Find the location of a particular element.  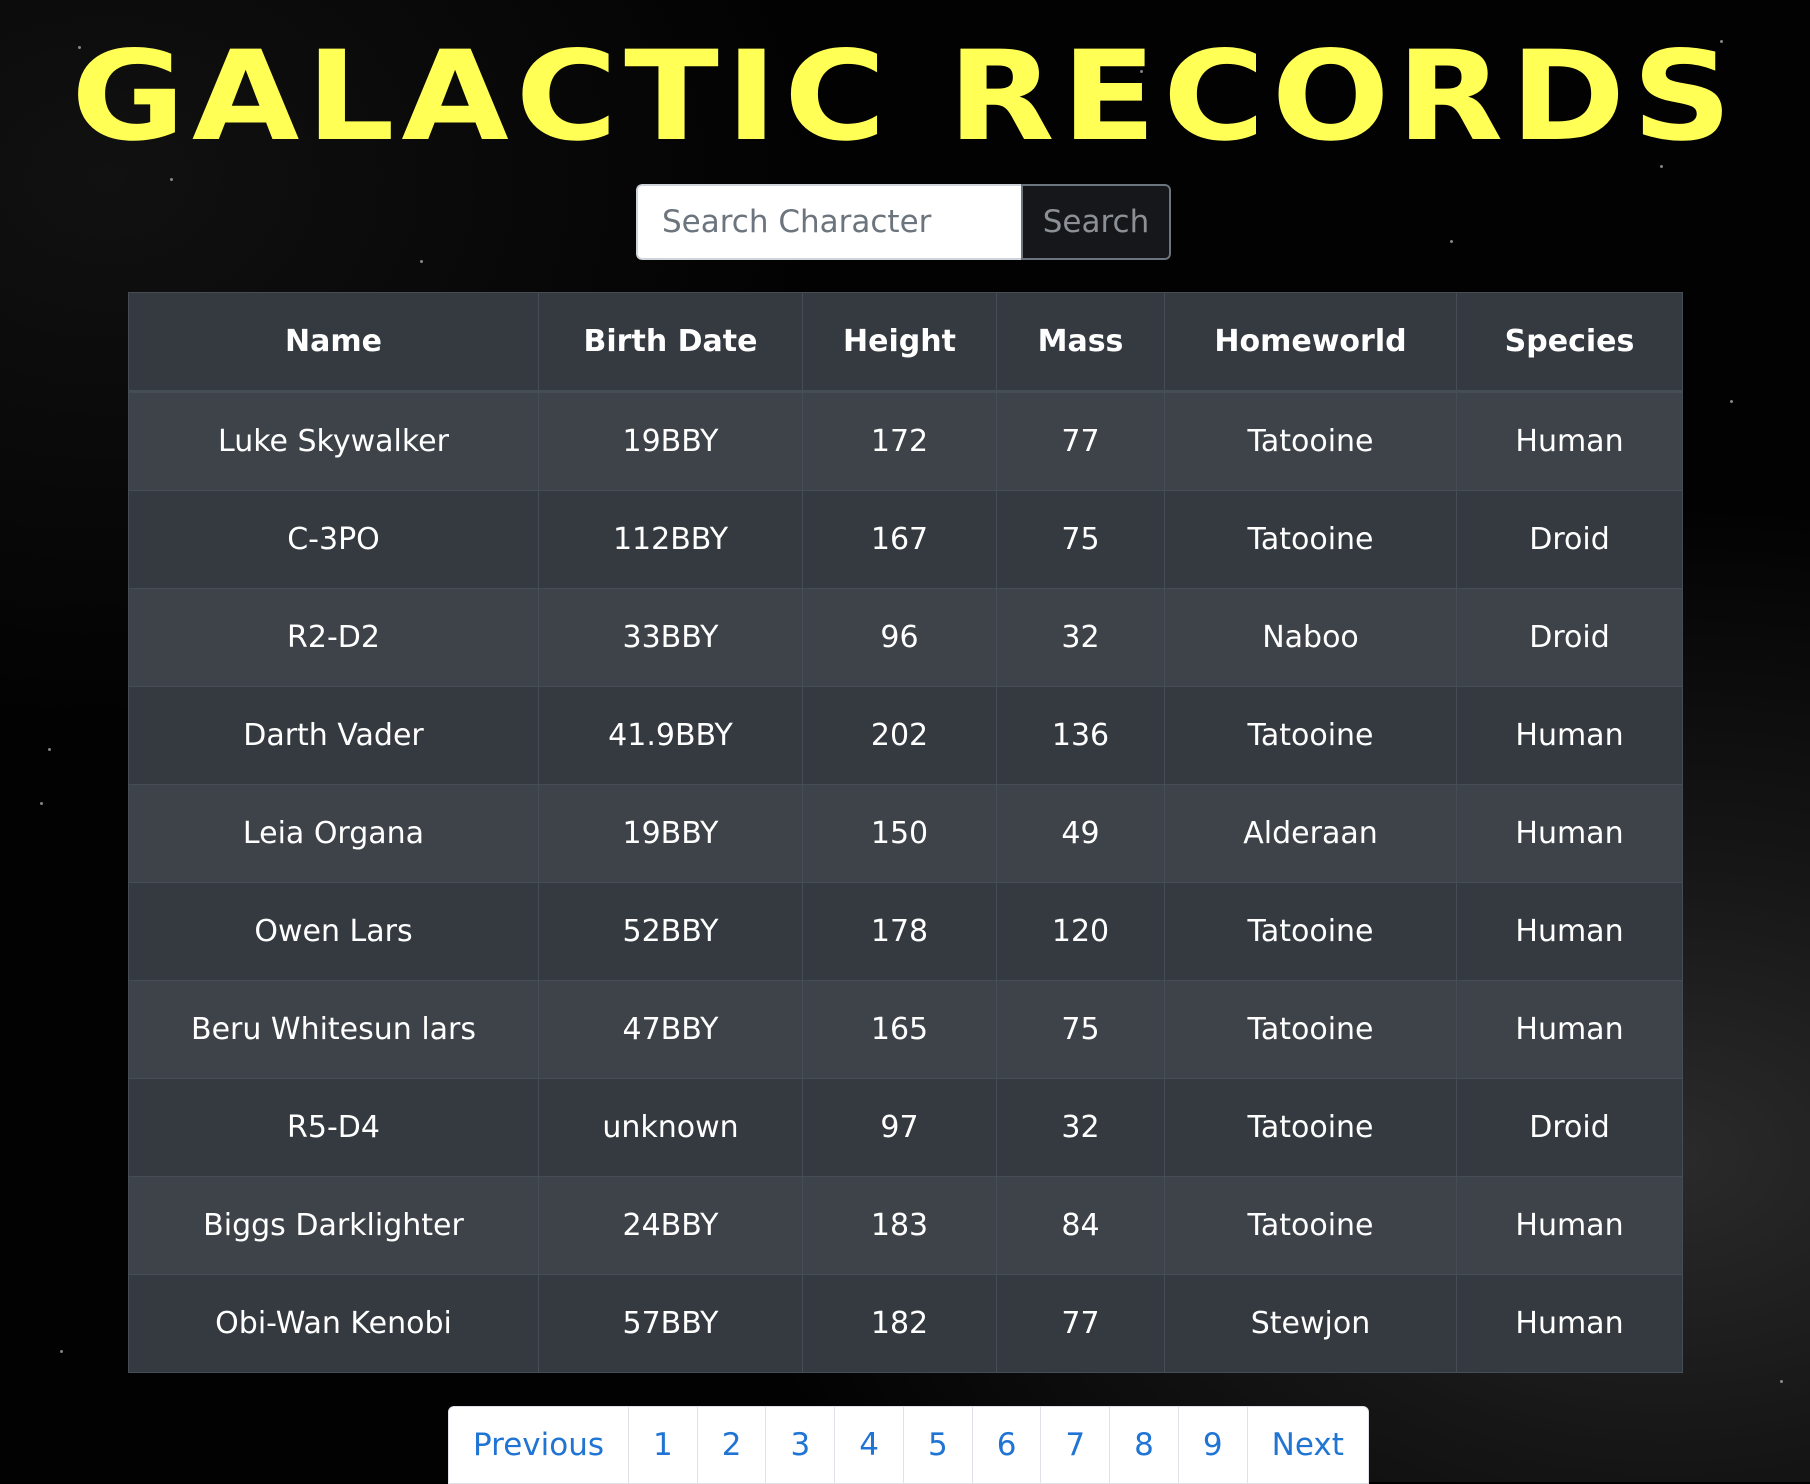

column-header-mass: Mass is located at coordinates (1080, 342).